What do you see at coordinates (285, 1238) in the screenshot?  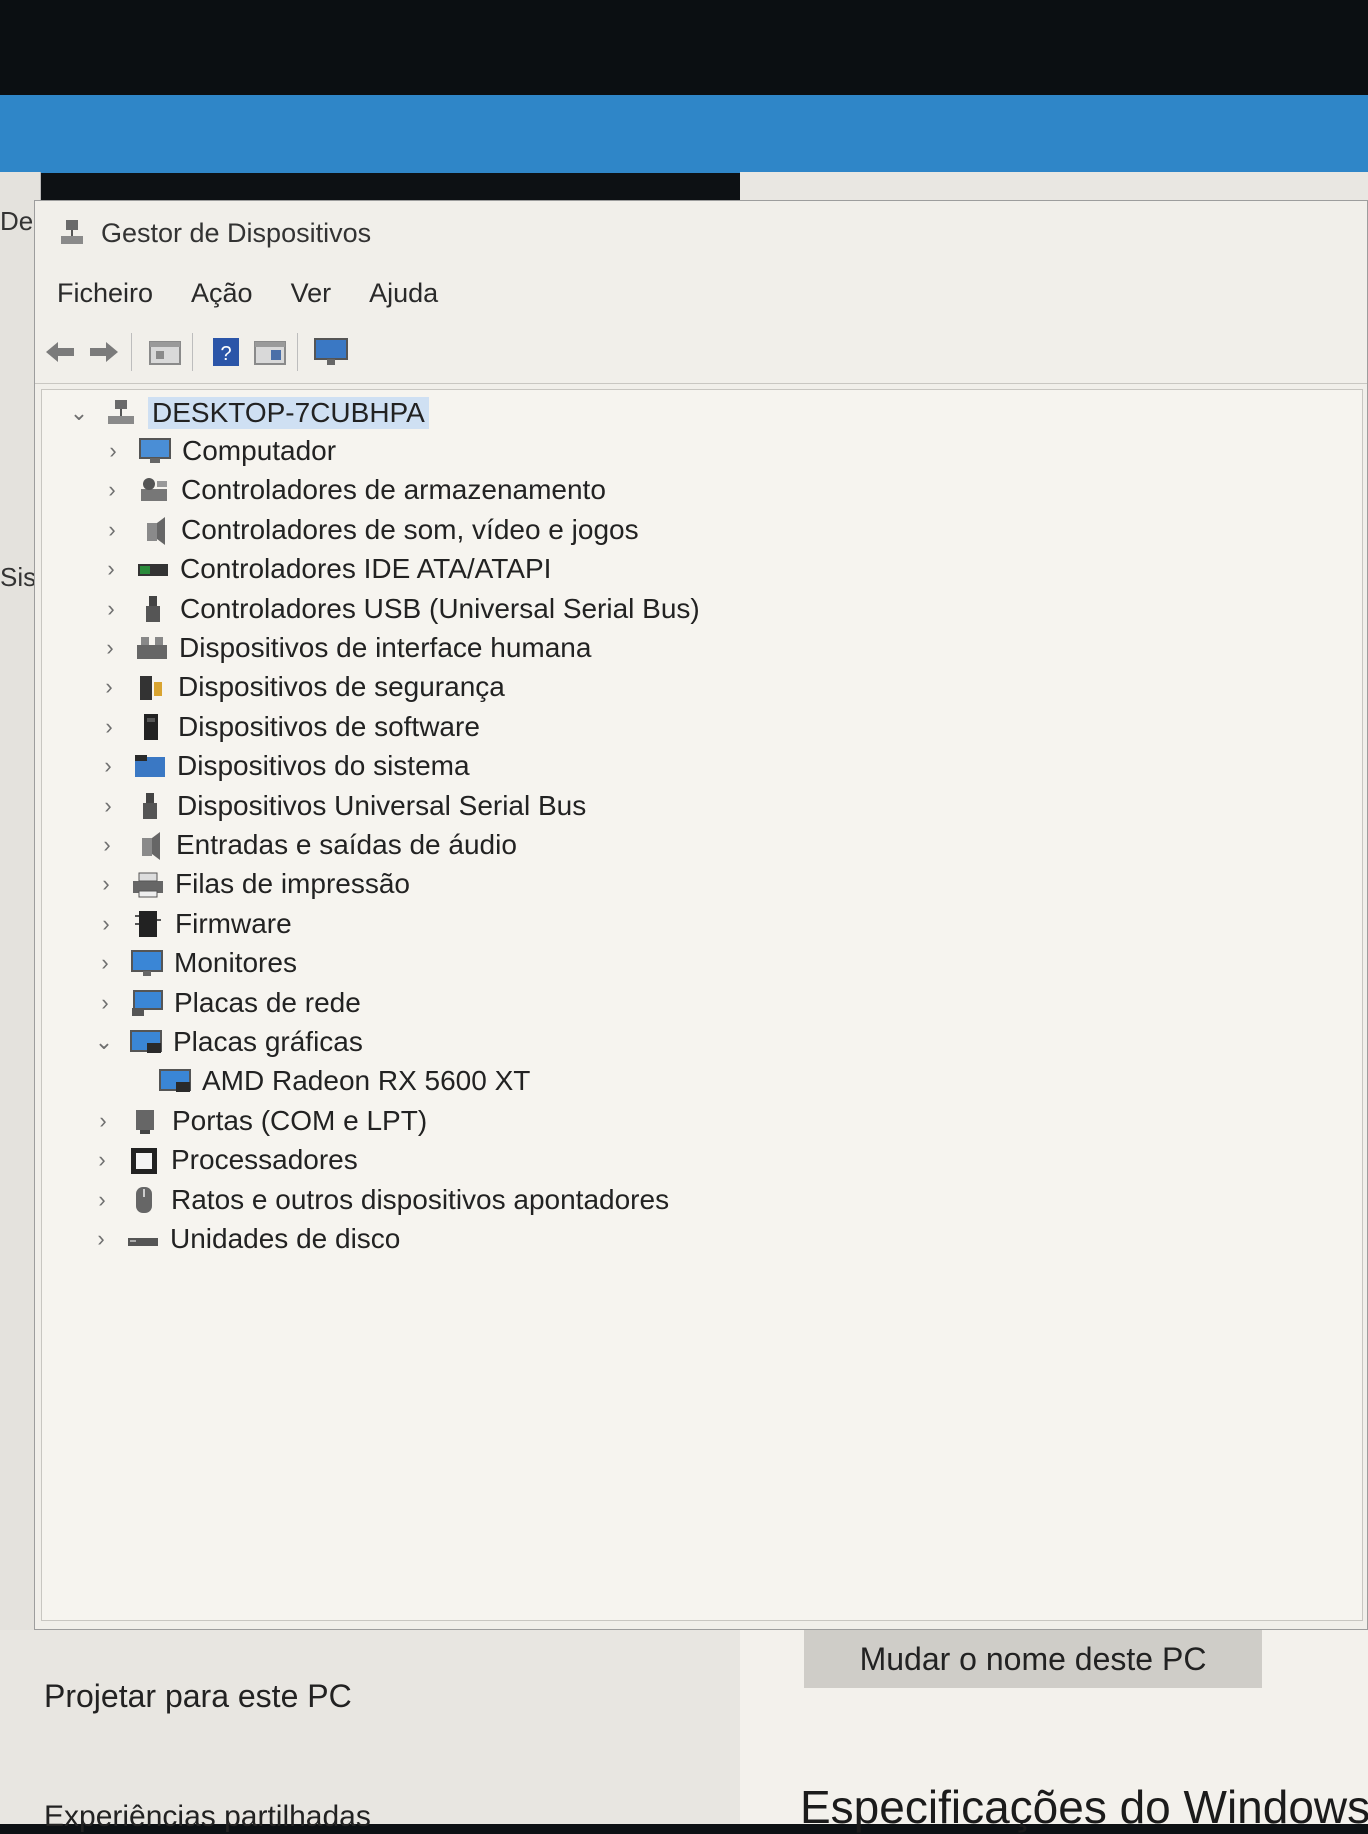 I see `tree-item-label: Unidades de disco` at bounding box center [285, 1238].